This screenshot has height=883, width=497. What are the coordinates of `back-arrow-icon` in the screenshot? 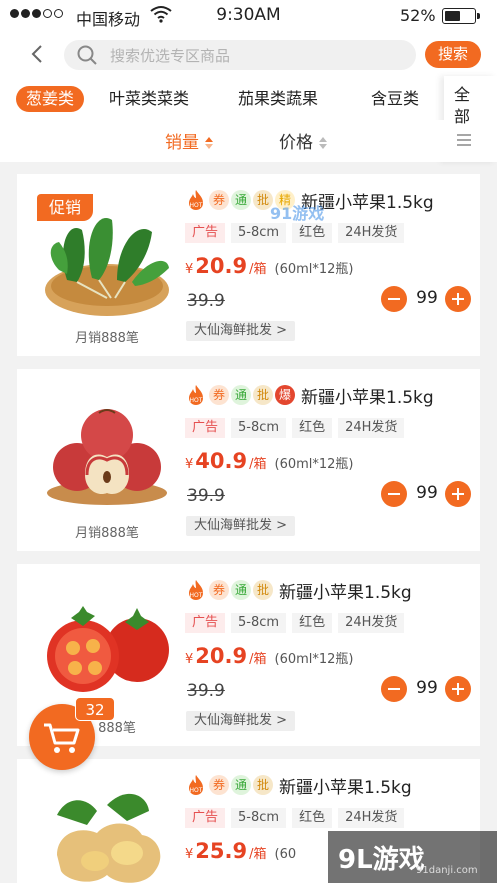 It's located at (37, 54).